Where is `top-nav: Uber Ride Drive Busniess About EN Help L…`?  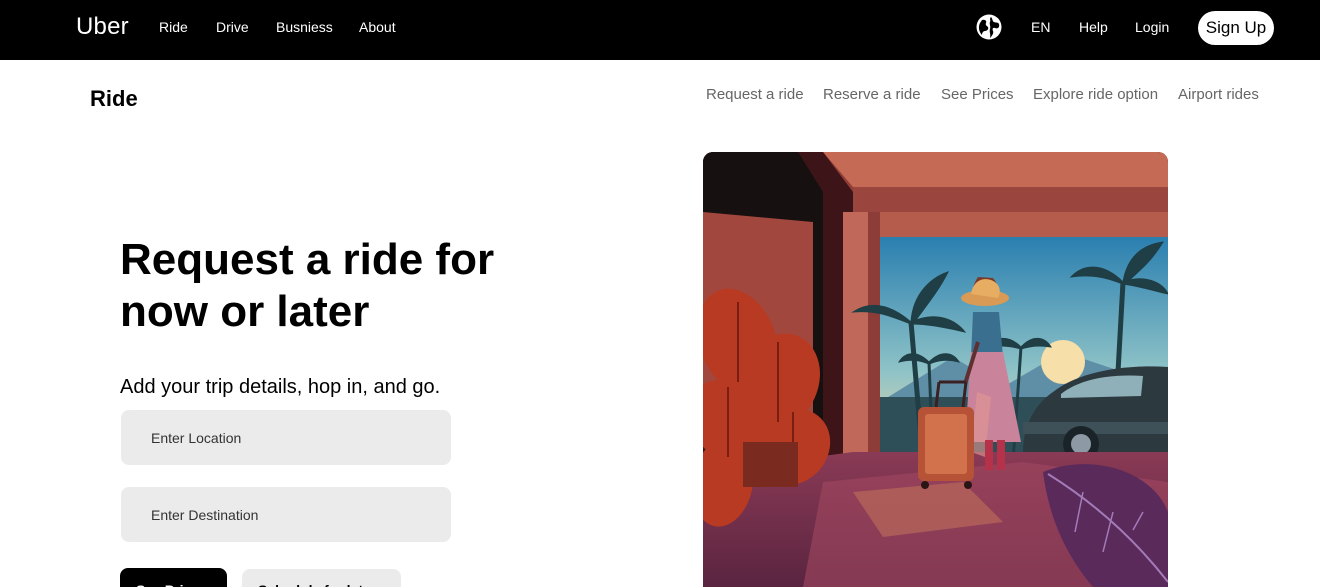 top-nav: Uber Ride Drive Busniess About EN Help L… is located at coordinates (660, 30).